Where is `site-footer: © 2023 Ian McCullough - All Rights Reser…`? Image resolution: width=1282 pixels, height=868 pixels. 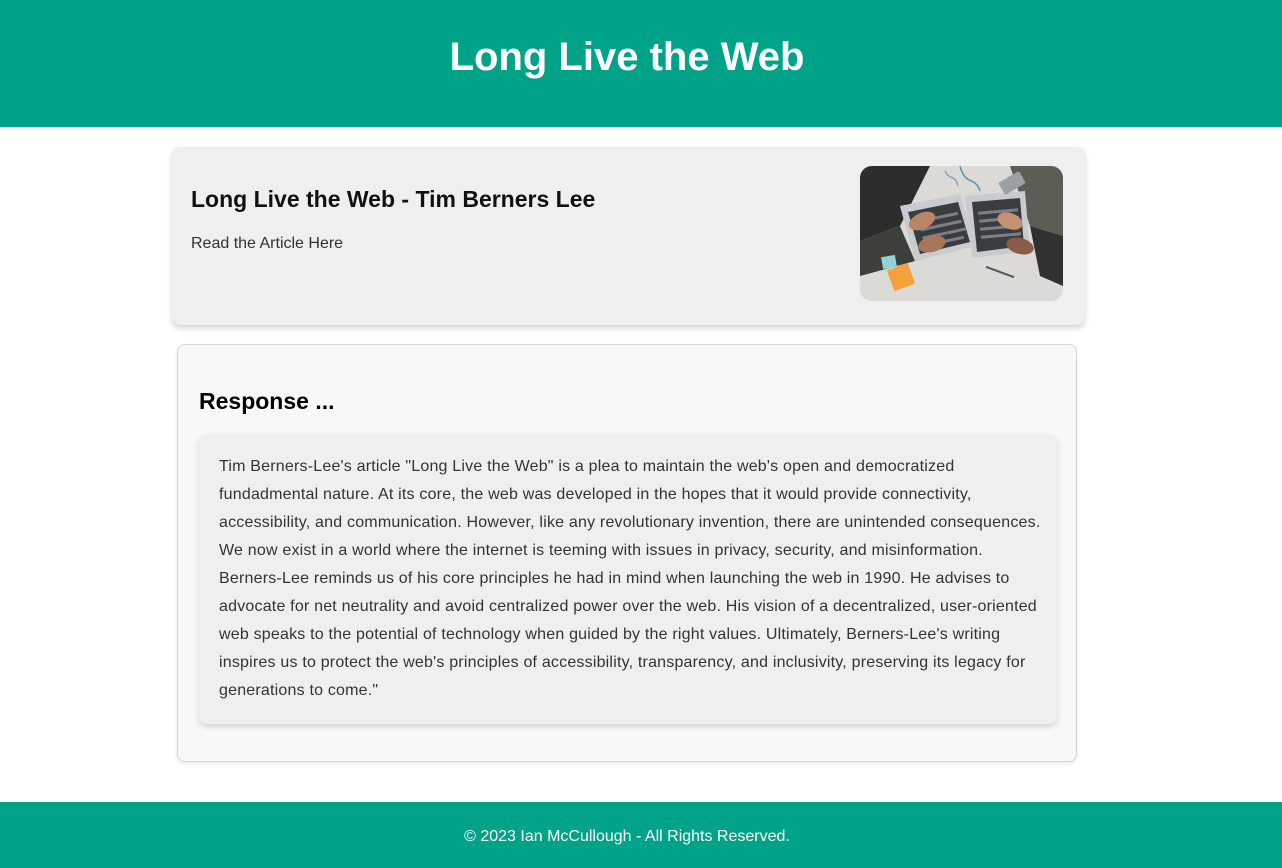 site-footer: © 2023 Ian McCullough - All Rights Reser… is located at coordinates (641, 835).